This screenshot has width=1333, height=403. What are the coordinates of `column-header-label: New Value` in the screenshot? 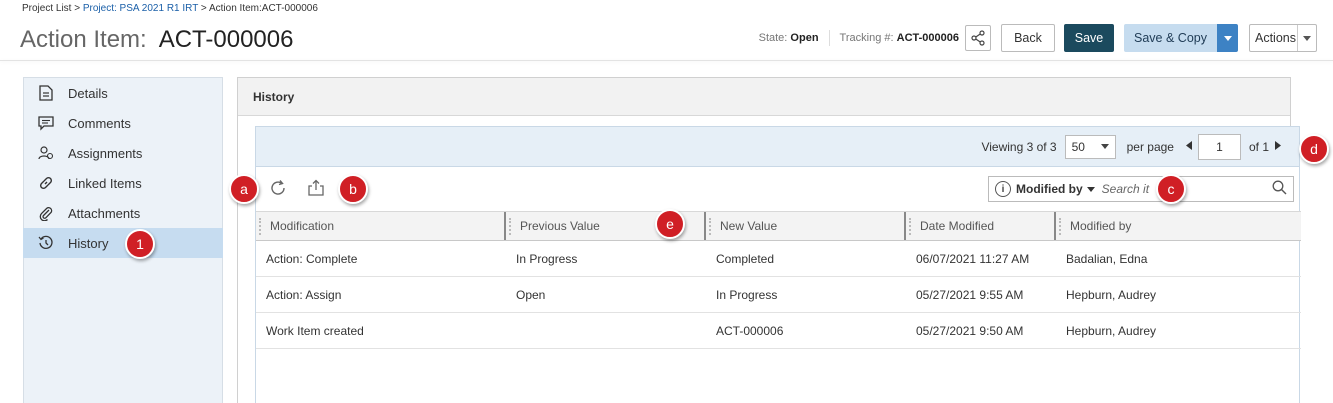 It's located at (749, 226).